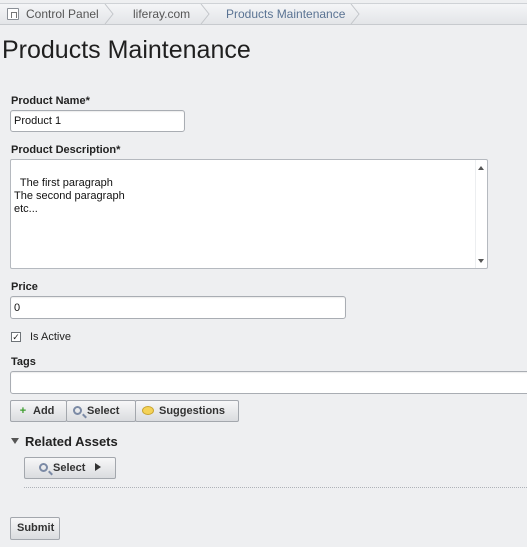  What do you see at coordinates (285, 14) in the screenshot?
I see `breadcrumb-products-maintenance: Products Maintenance` at bounding box center [285, 14].